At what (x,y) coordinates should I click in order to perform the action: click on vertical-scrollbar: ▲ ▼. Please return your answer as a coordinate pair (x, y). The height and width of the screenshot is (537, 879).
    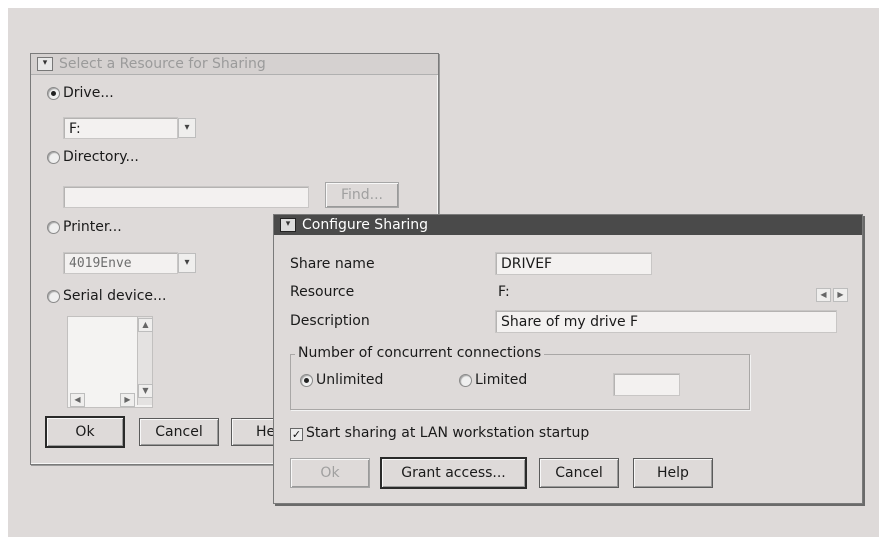
    Looking at the image, I should click on (145, 361).